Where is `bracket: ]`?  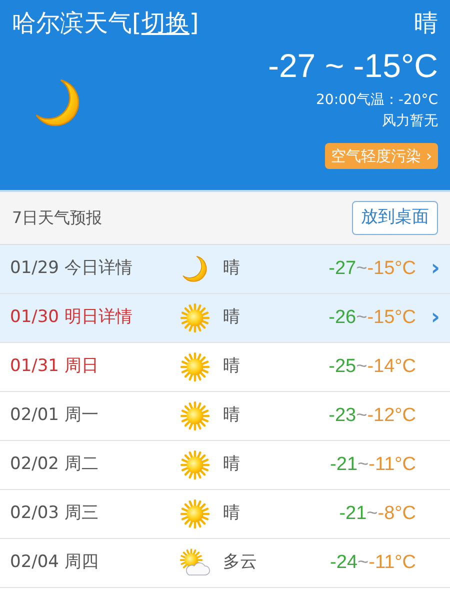
bracket: ] is located at coordinates (194, 23).